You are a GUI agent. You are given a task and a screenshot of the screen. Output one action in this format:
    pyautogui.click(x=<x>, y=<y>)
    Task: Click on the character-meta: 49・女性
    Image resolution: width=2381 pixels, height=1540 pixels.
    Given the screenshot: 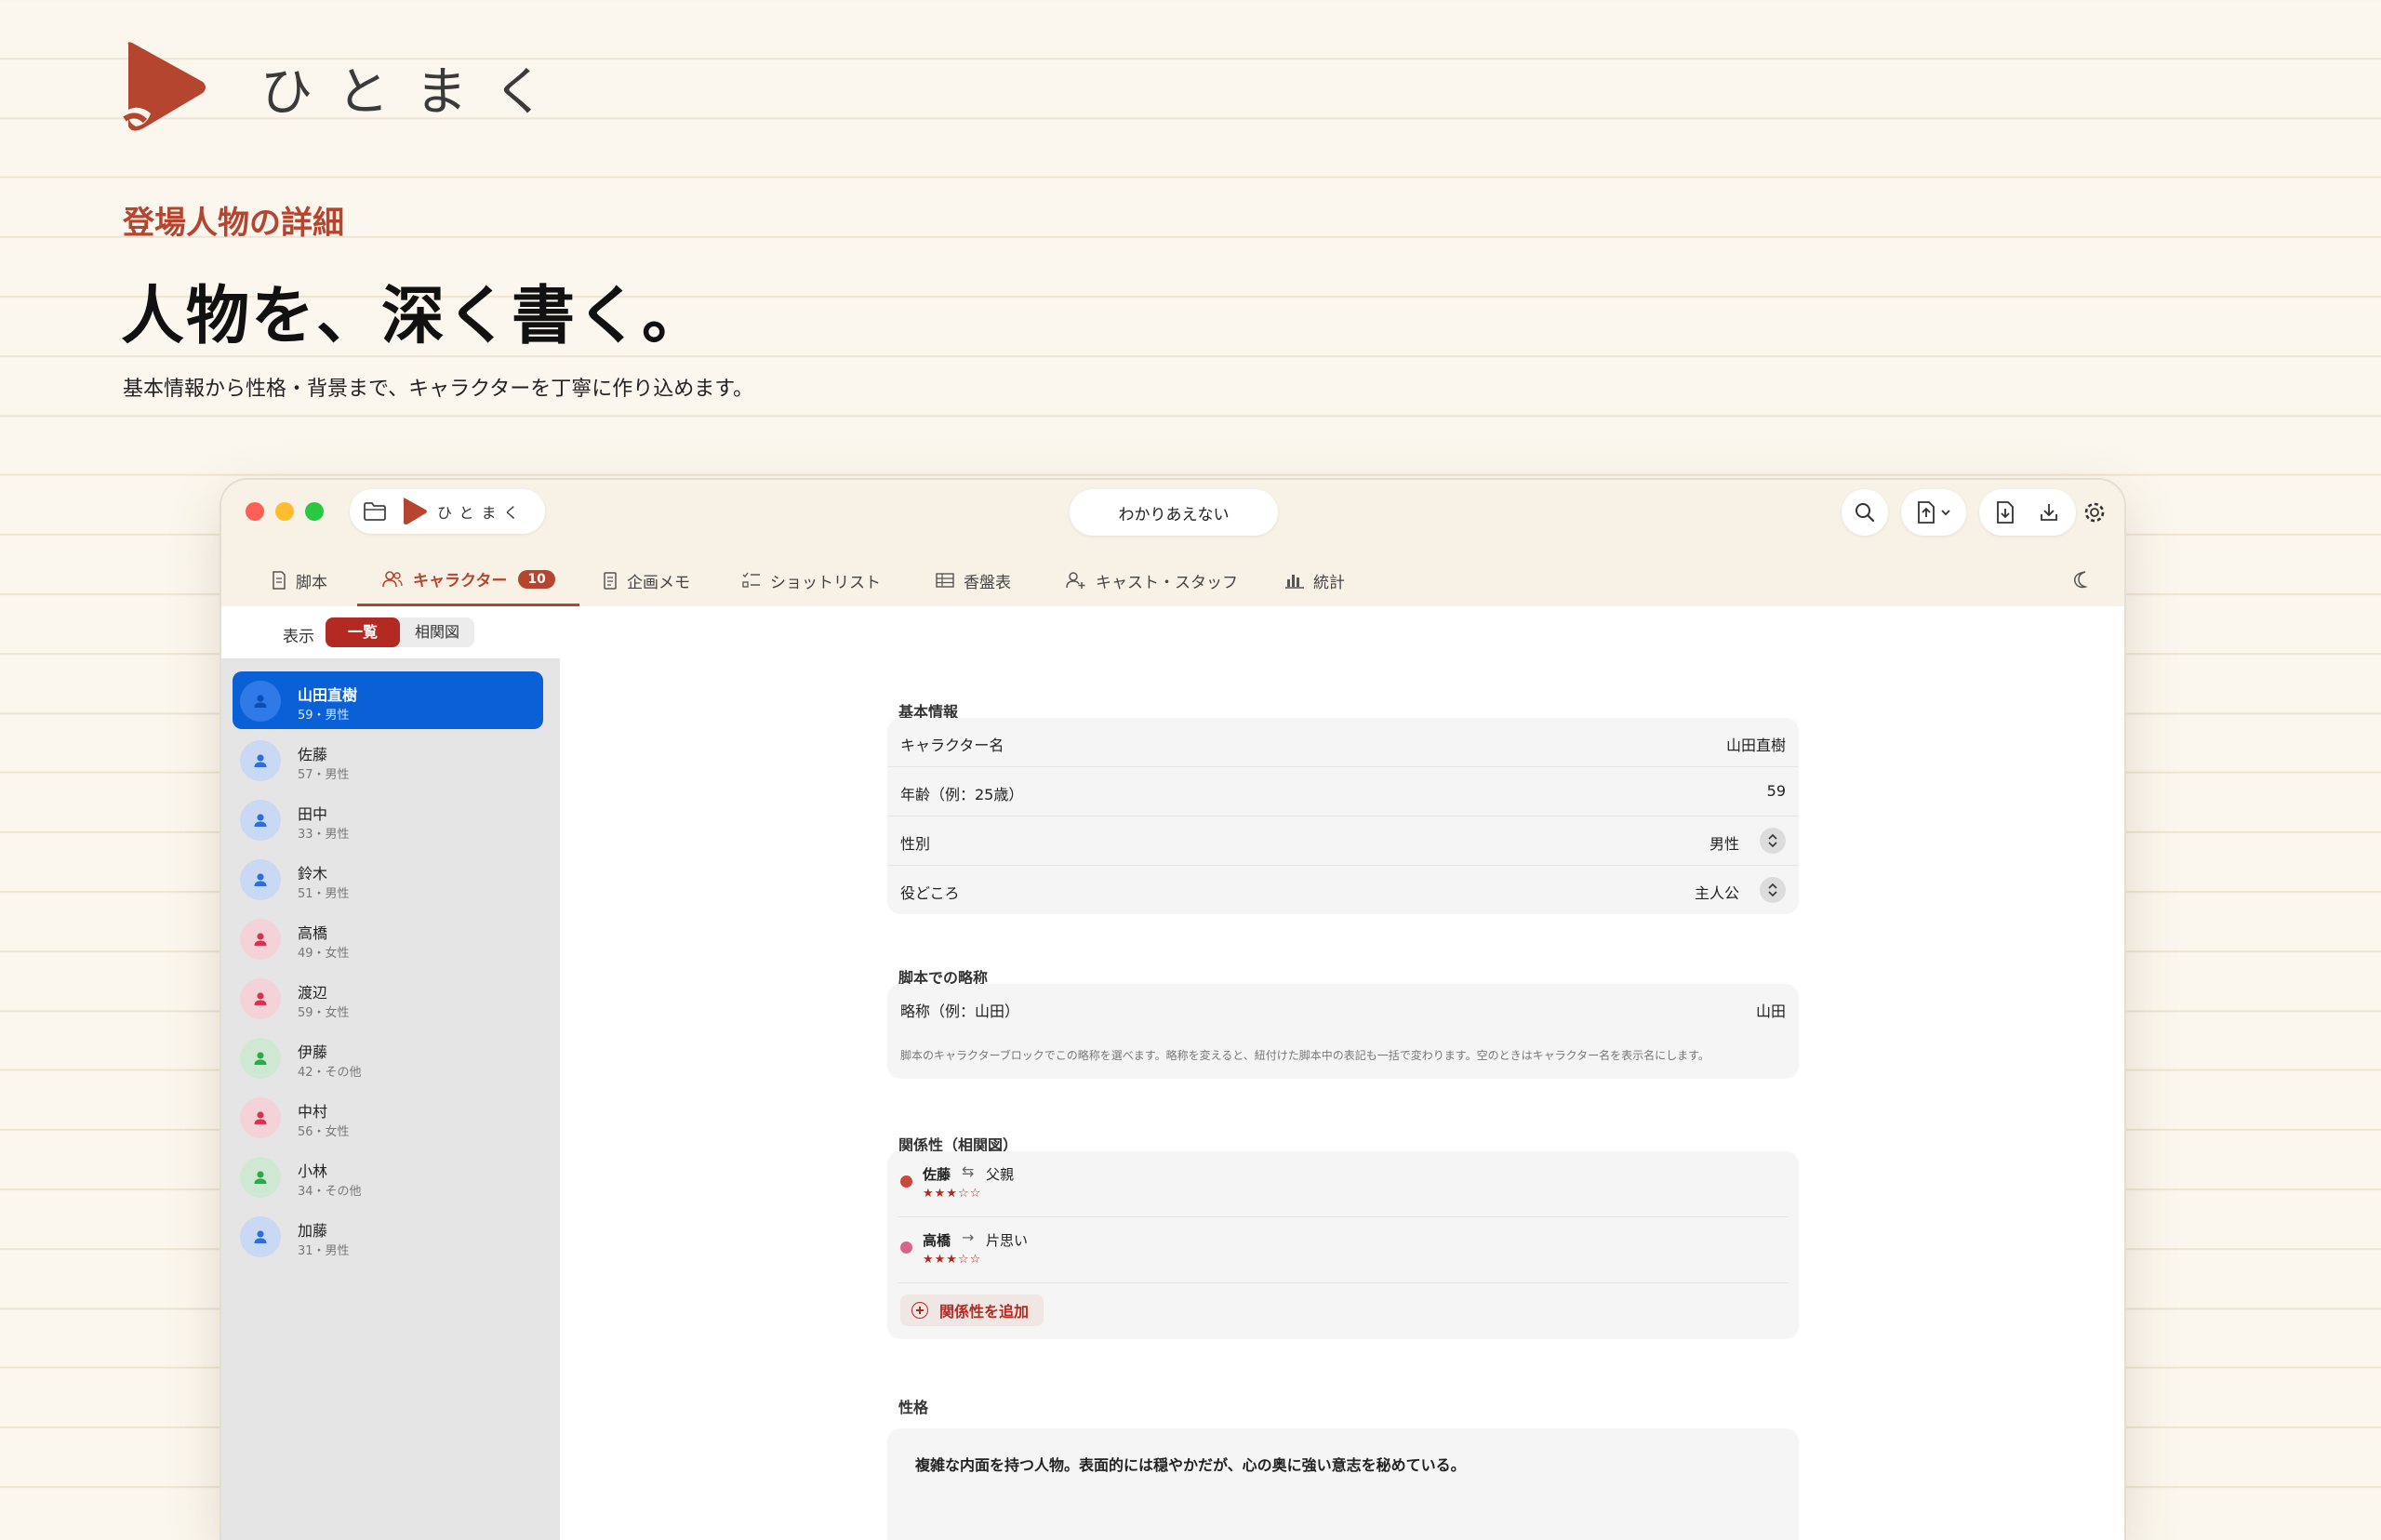 What is the action you would take?
    pyautogui.click(x=324, y=954)
    